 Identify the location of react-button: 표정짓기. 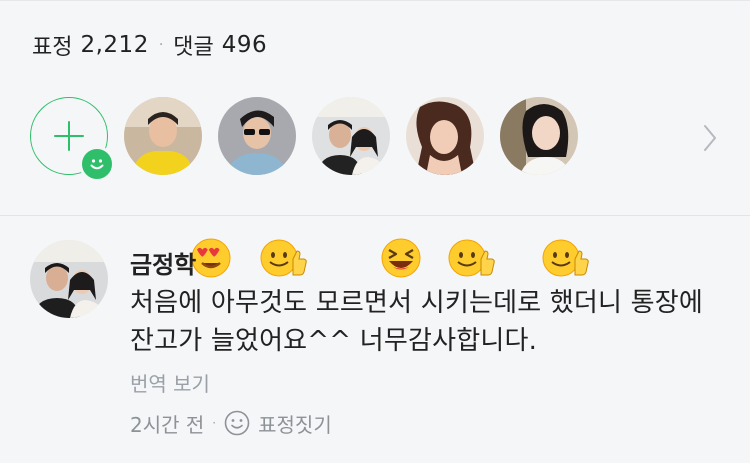
(278, 423).